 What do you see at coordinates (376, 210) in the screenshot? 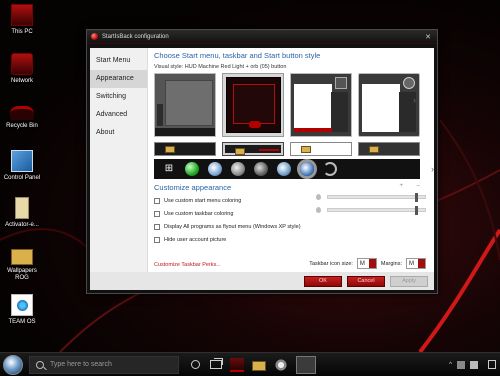
I see `taskbar-opacity-slider` at bounding box center [376, 210].